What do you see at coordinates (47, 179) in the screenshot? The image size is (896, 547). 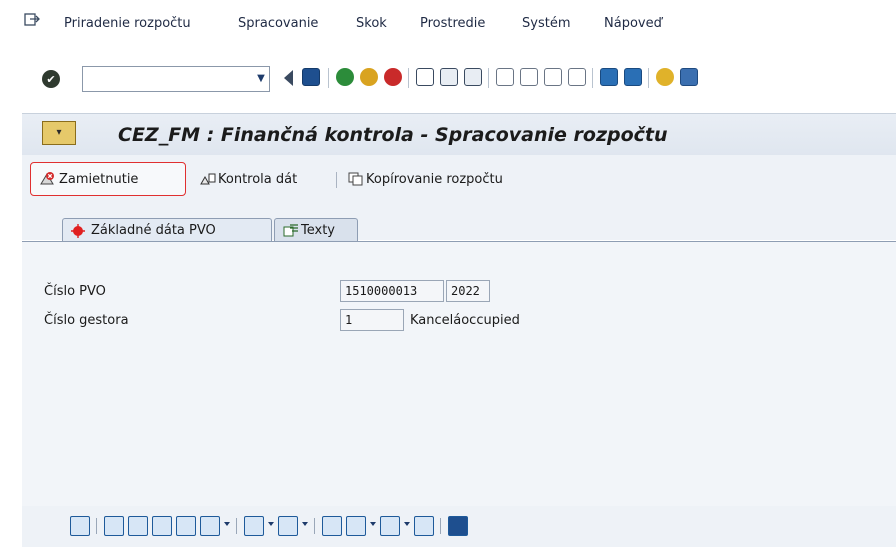 I see `reject-icon` at bounding box center [47, 179].